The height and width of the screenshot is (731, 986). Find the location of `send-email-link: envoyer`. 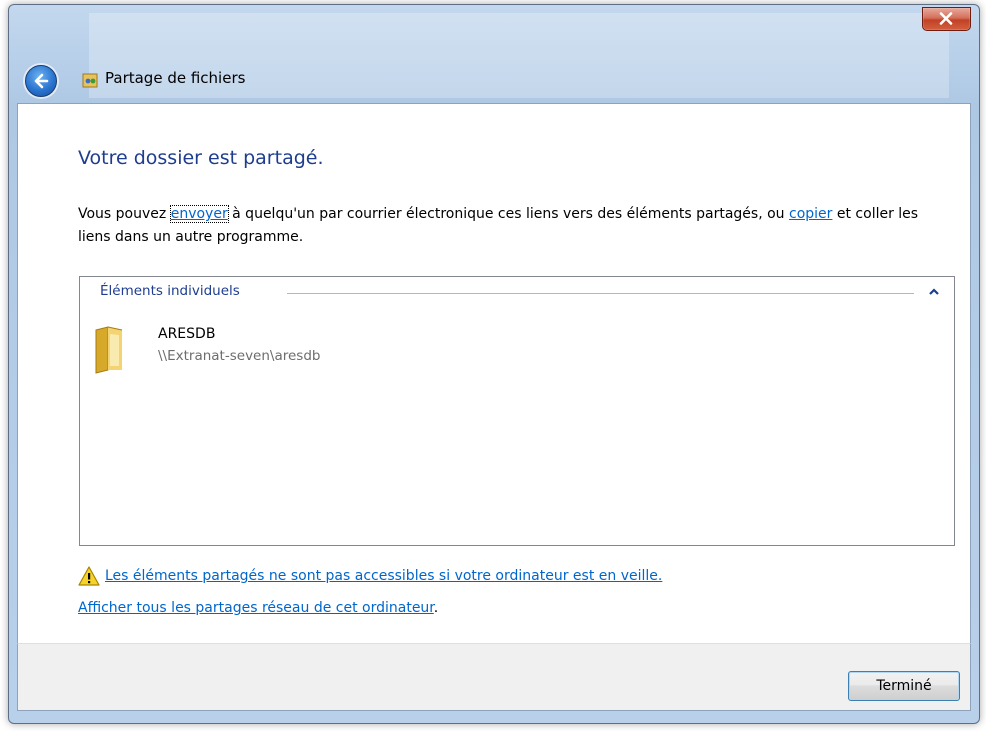

send-email-link: envoyer is located at coordinates (199, 214).